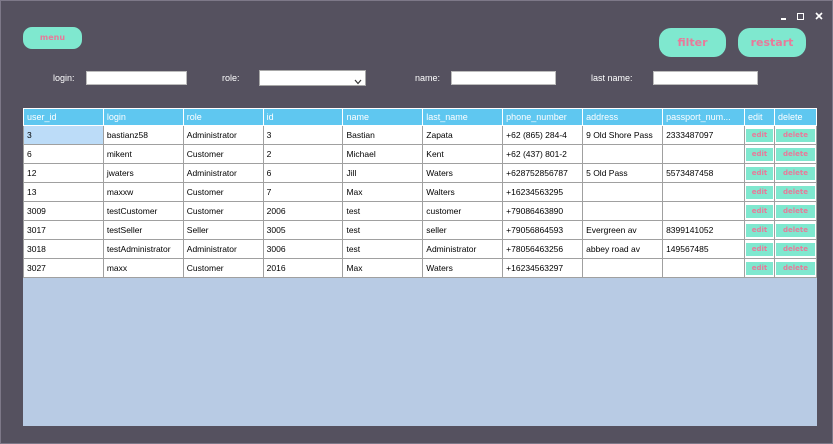 The width and height of the screenshot is (833, 444). What do you see at coordinates (223, 230) in the screenshot?
I see `table-cell: Seller` at bounding box center [223, 230].